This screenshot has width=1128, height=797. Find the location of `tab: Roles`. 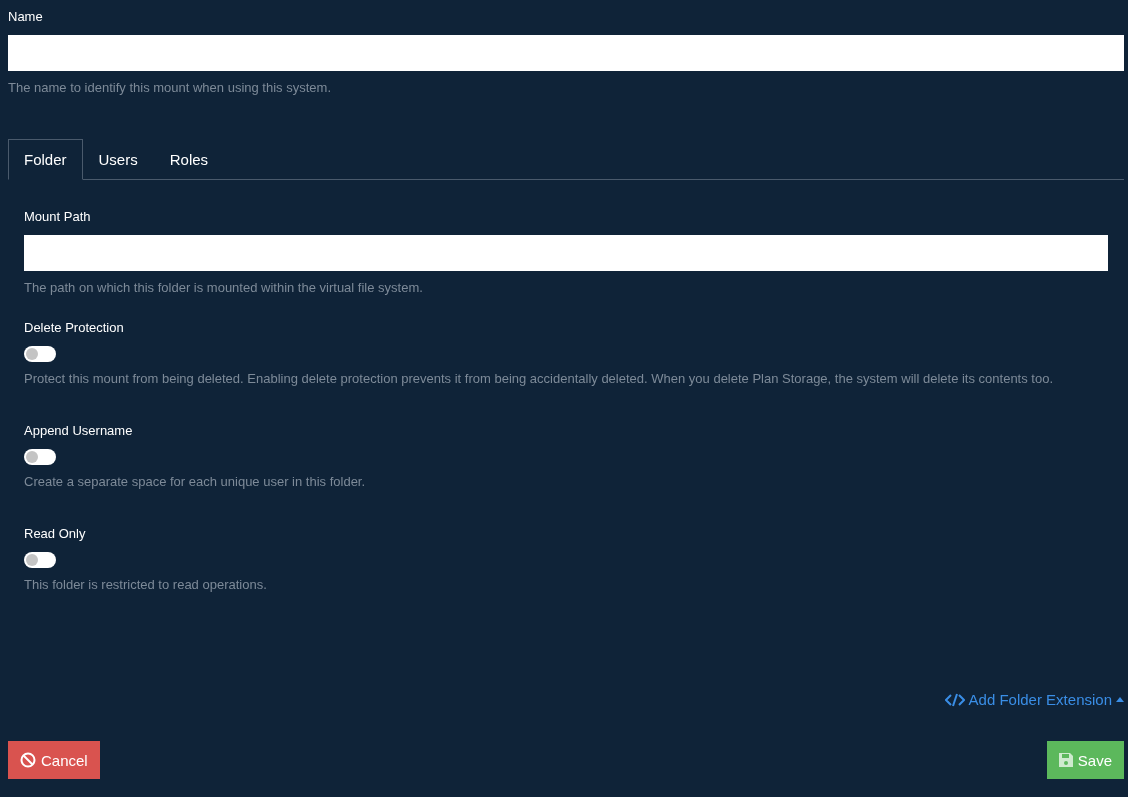

tab: Roles is located at coordinates (189, 159).